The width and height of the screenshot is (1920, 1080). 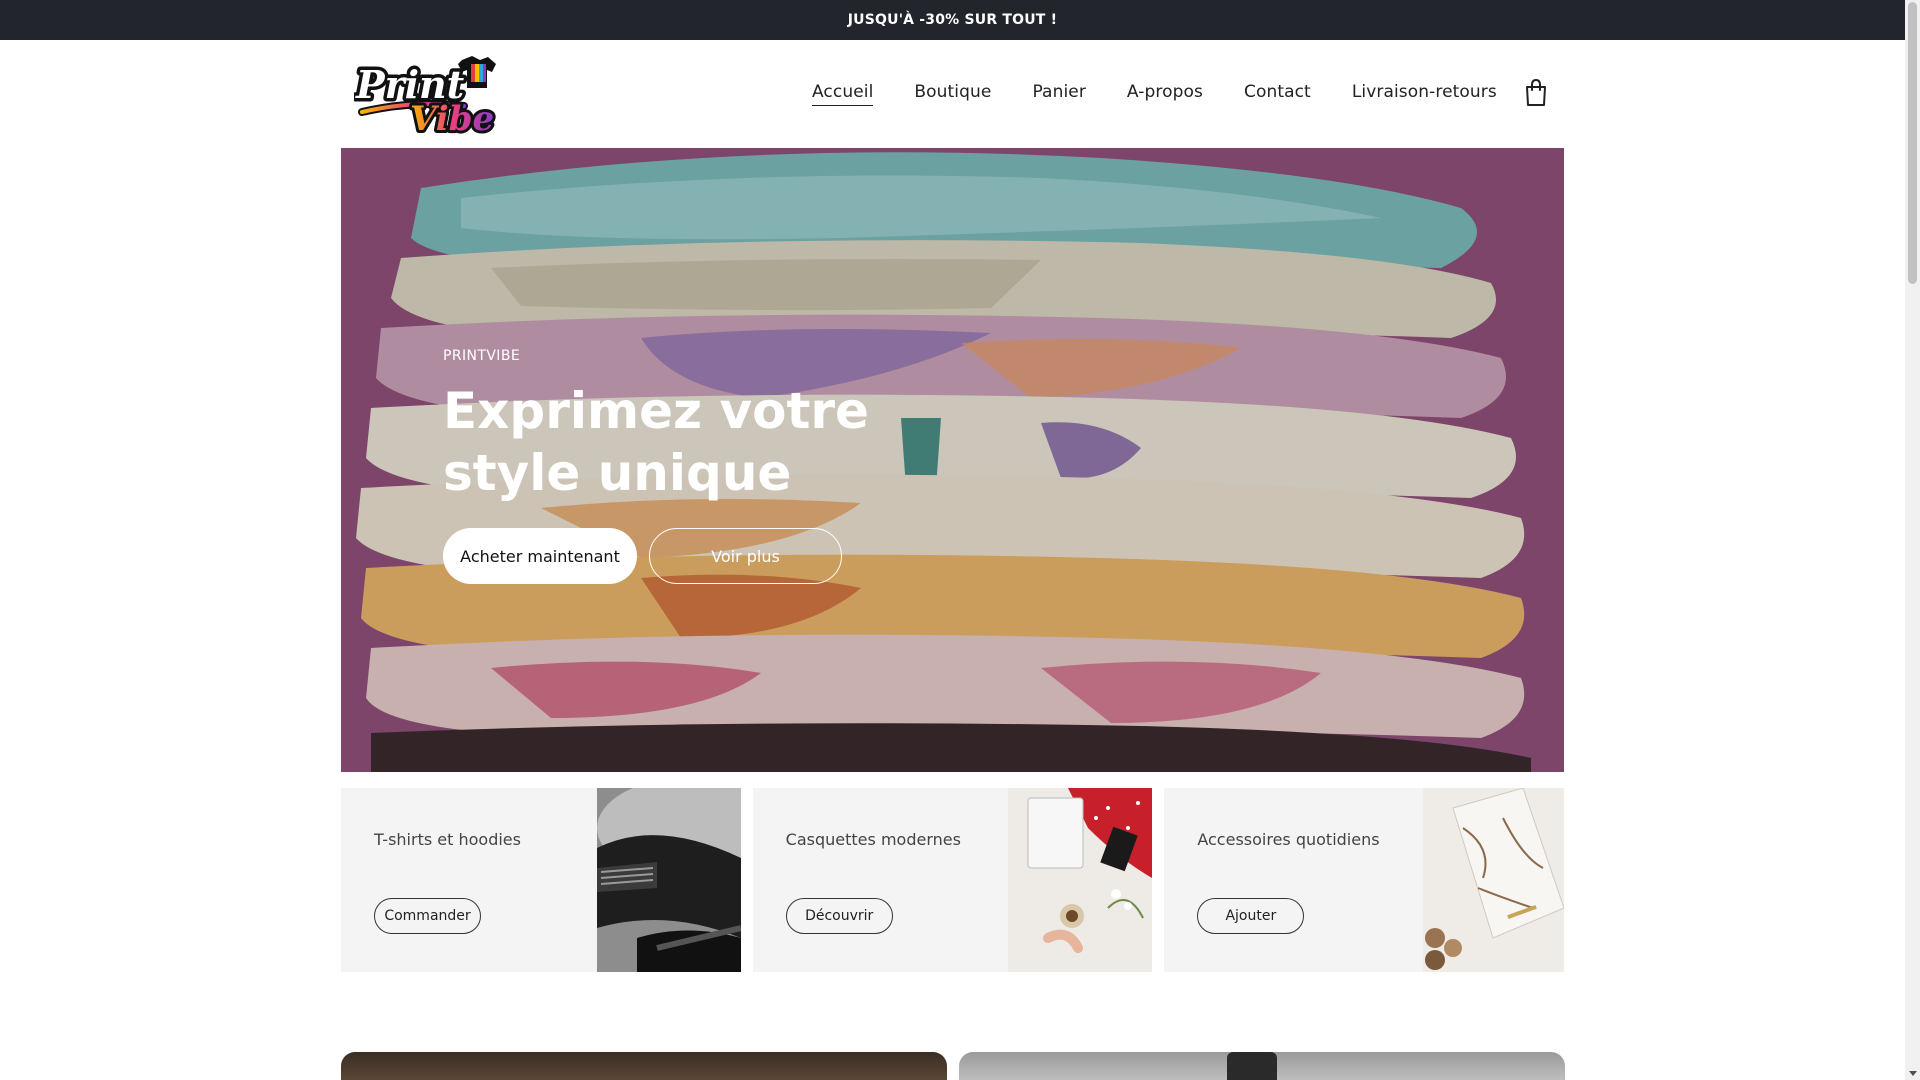 I want to click on nav-livraison-retours: Livraison-retours, so click(x=1424, y=94).